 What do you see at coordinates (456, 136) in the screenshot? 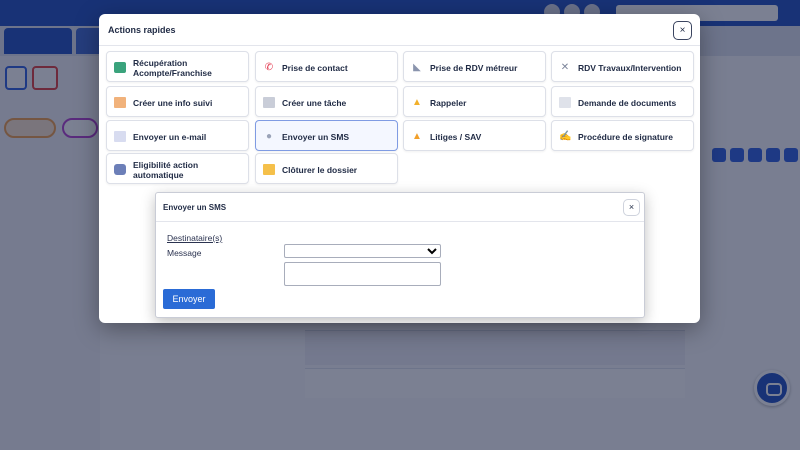
I see `action-label: Litiges / SAV` at bounding box center [456, 136].